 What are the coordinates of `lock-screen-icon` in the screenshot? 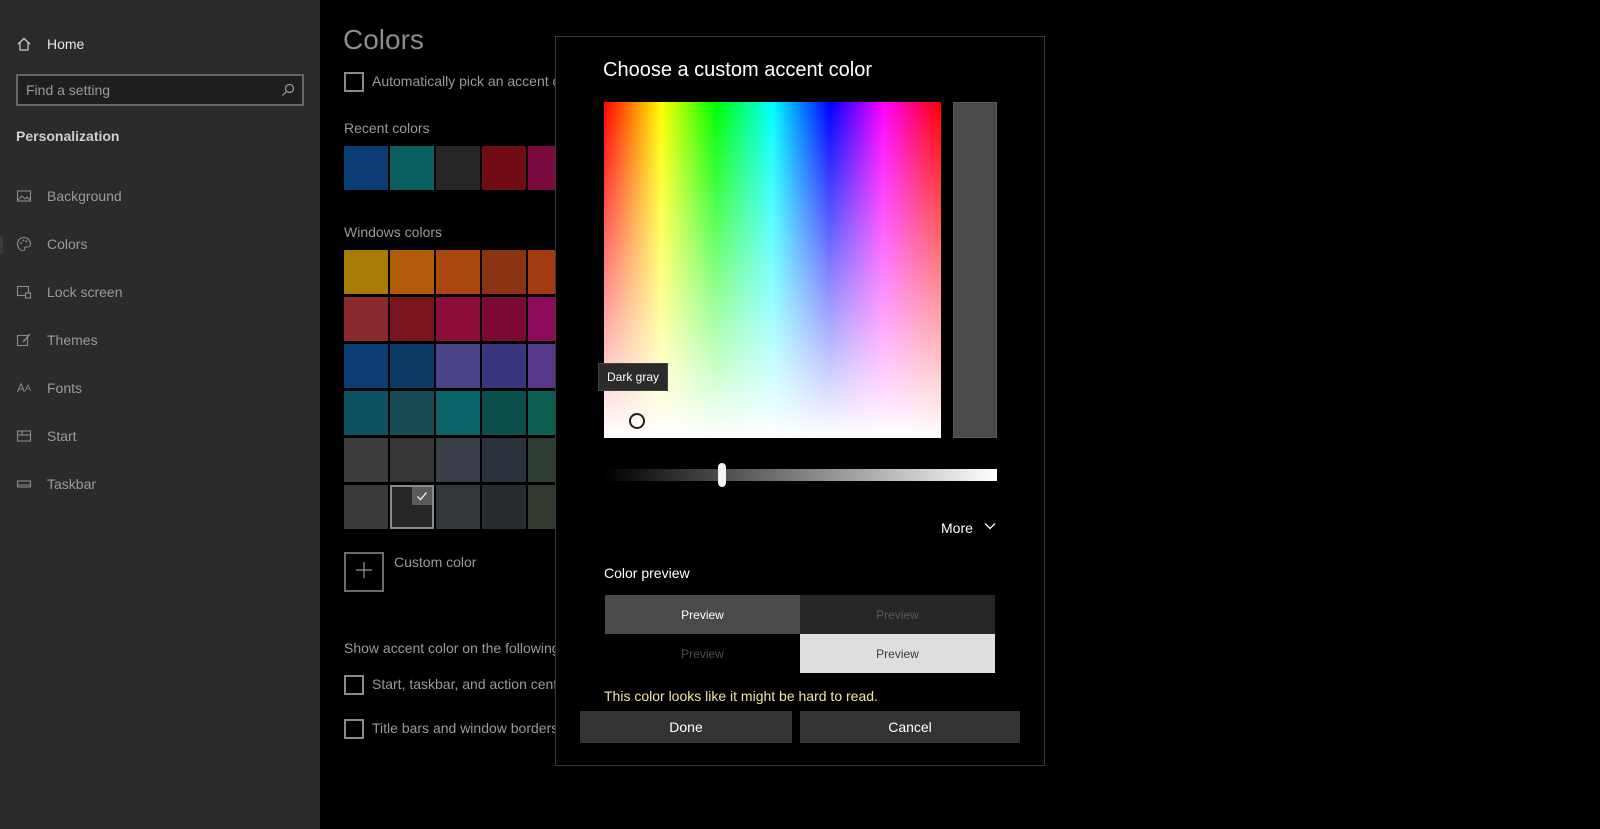 It's located at (24, 292).